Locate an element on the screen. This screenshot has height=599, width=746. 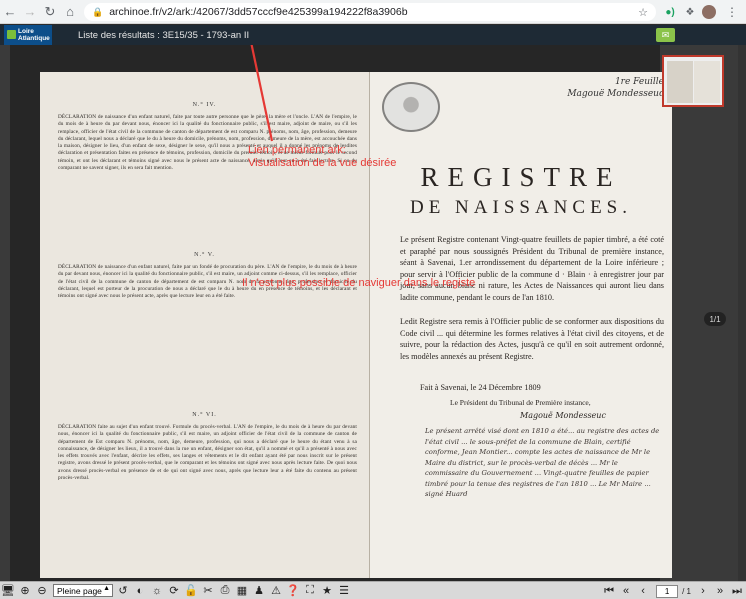
section-title: N.° V. is located at coordinates (204, 255).